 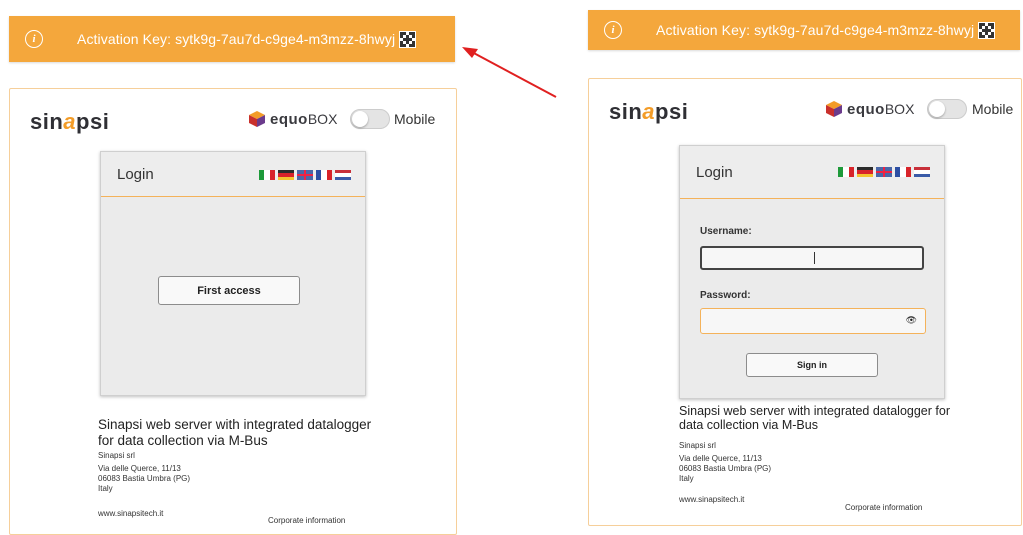 I want to click on sinapsi-logo: sinapsi, so click(x=649, y=111).